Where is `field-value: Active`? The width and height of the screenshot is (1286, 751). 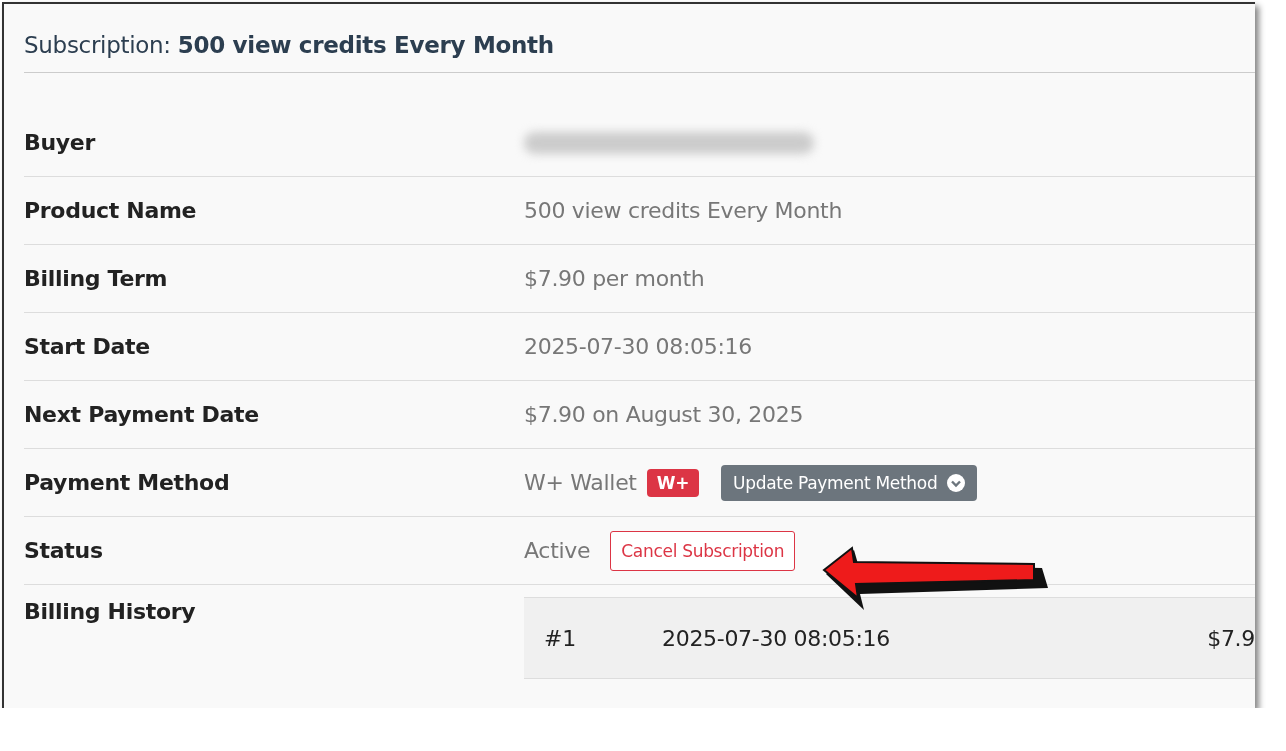 field-value: Active is located at coordinates (557, 550).